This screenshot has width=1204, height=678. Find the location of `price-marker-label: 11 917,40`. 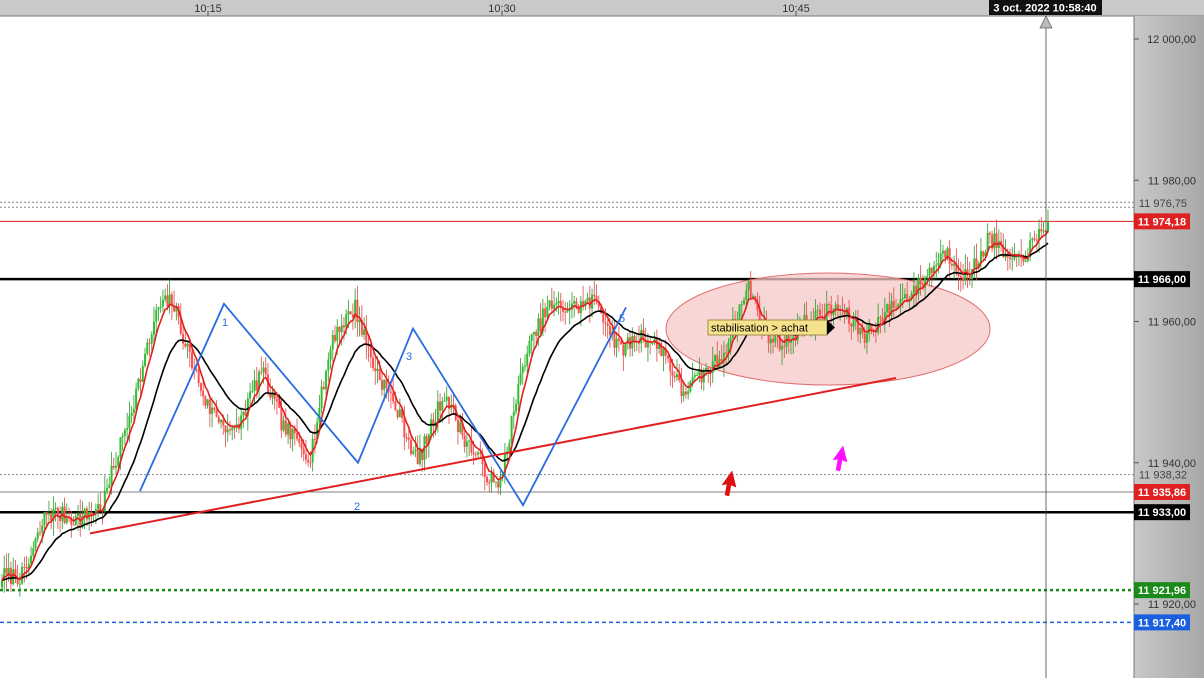

price-marker-label: 11 917,40 is located at coordinates (1162, 623).